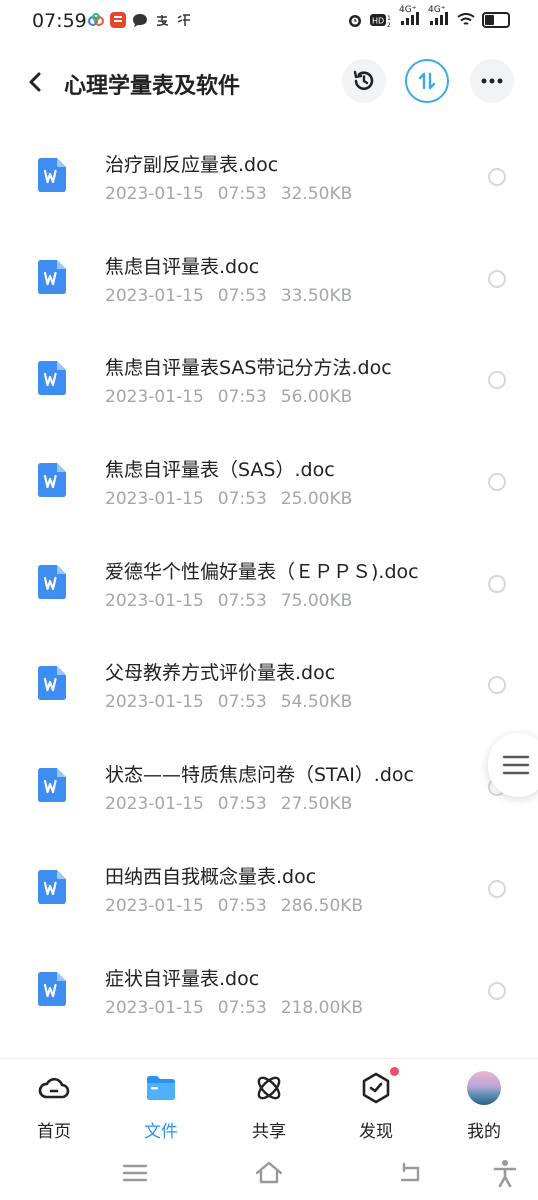  Describe the element at coordinates (316, 295) in the screenshot. I see `file-size: 33.50KB` at that location.